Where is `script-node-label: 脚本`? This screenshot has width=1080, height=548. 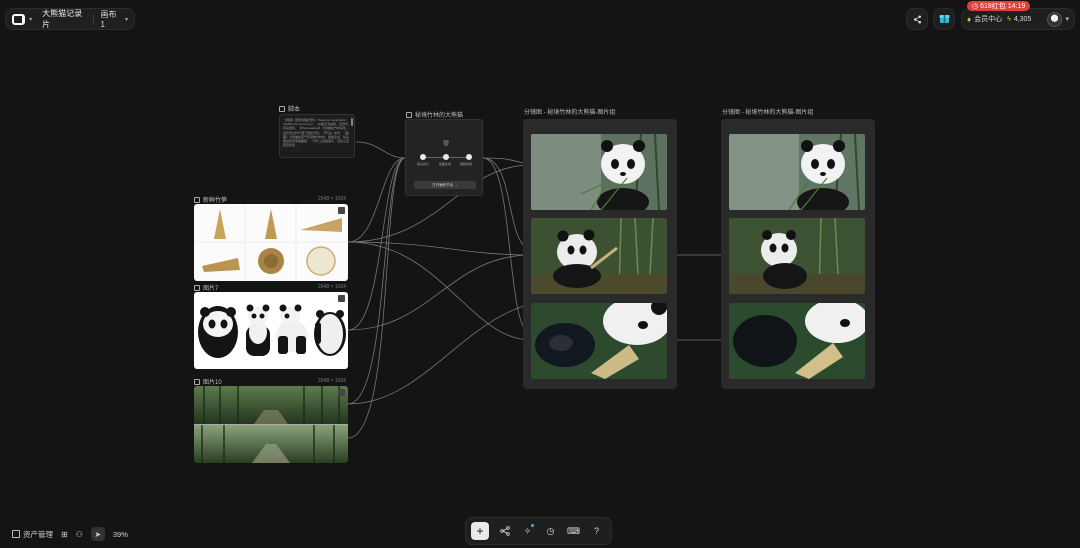
script-node-label: 脚本 is located at coordinates (289, 108).